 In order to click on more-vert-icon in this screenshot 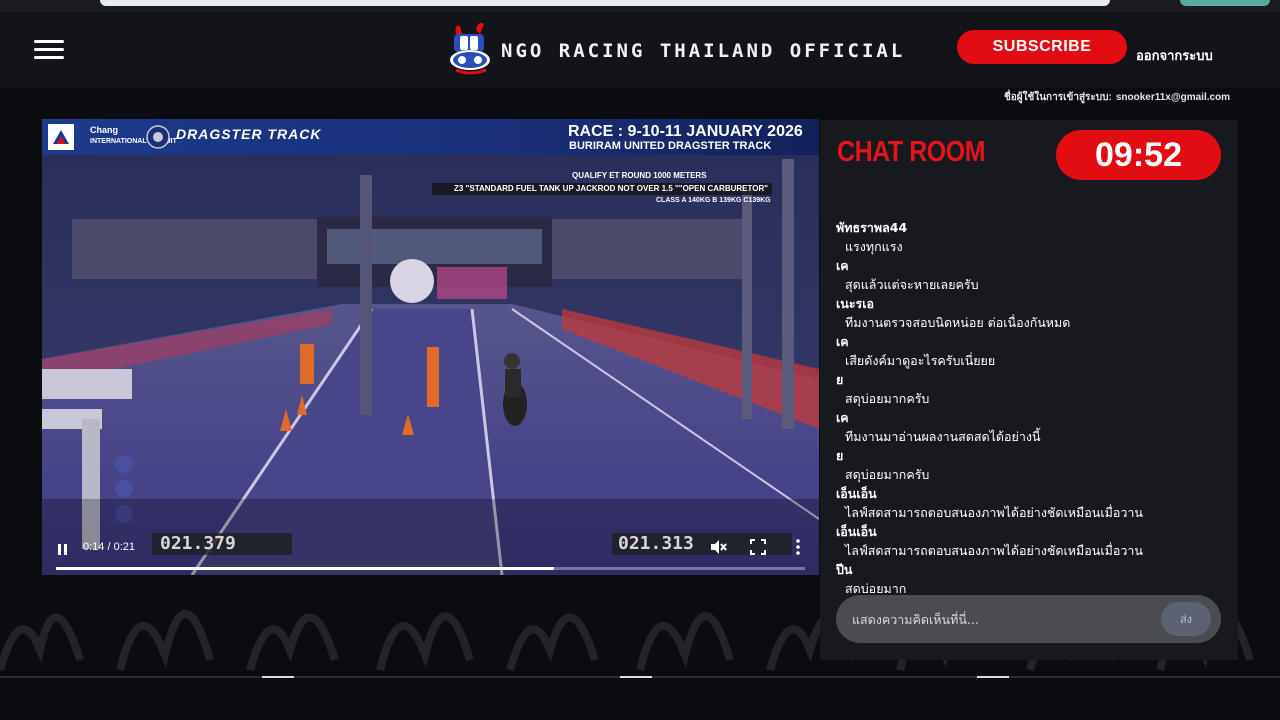, I will do `click(798, 547)`.